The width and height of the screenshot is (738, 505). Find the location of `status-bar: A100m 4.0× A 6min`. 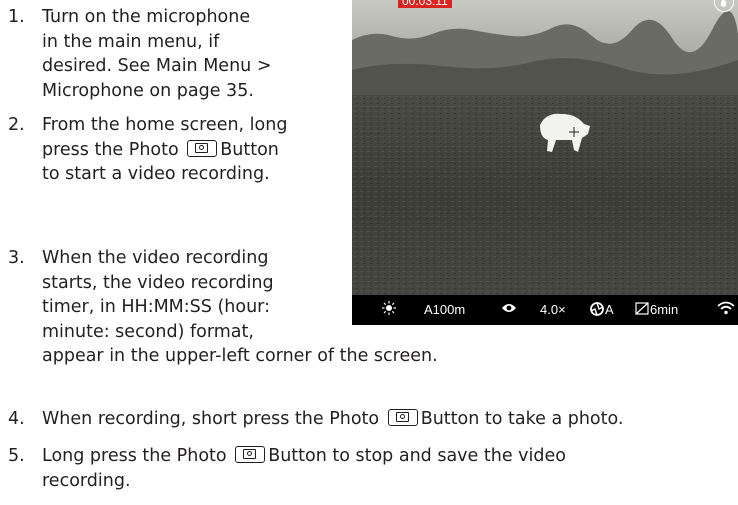

status-bar: A100m 4.0× A 6min is located at coordinates (545, 310).